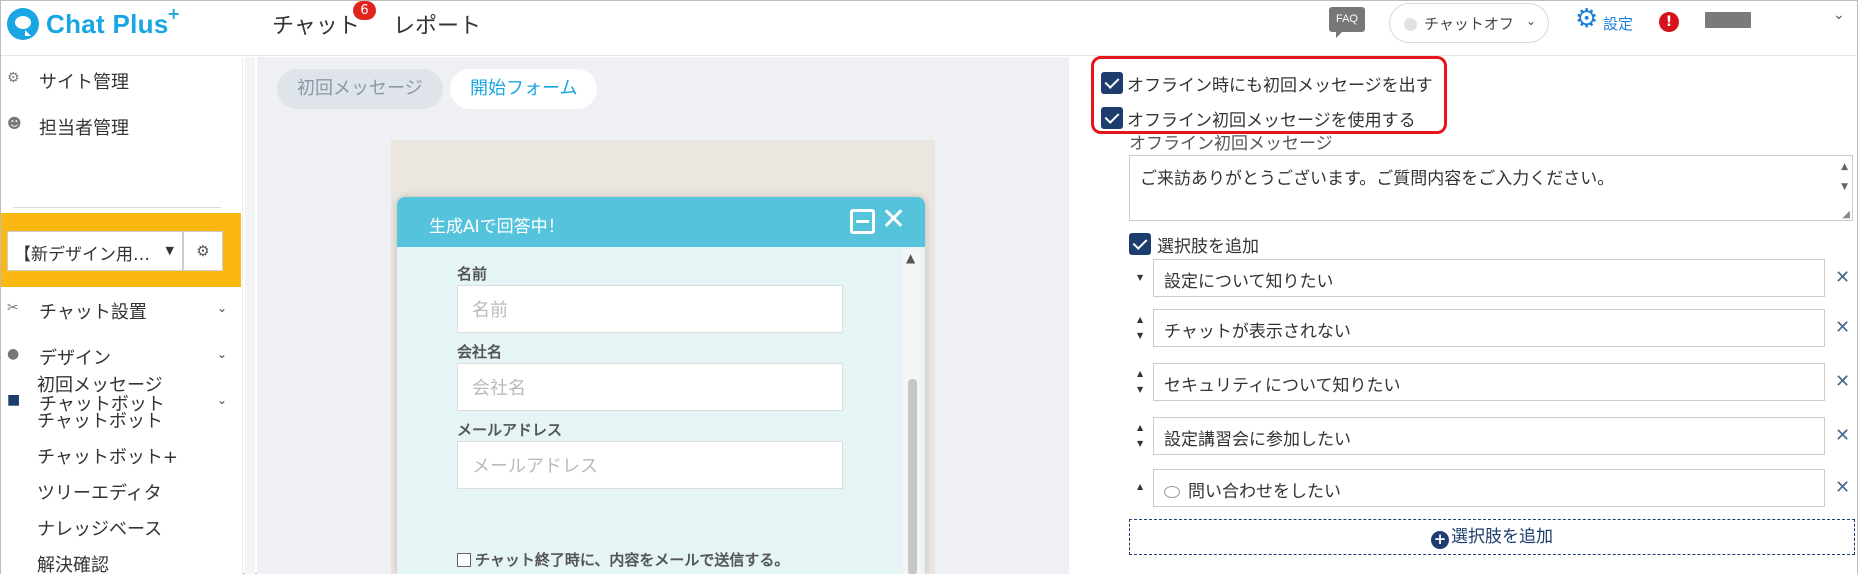  What do you see at coordinates (107, 24) in the screenshot?
I see `logo-text: Chat Plus` at bounding box center [107, 24].